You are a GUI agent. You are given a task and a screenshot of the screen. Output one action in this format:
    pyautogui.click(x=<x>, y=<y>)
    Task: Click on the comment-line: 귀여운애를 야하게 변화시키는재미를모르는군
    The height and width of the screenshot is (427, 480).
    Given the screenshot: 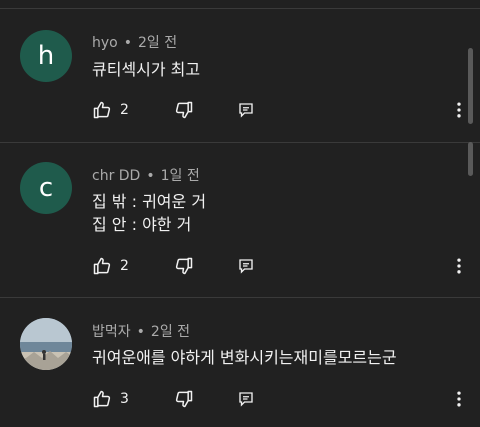 What is the action you would take?
    pyautogui.click(x=244, y=357)
    